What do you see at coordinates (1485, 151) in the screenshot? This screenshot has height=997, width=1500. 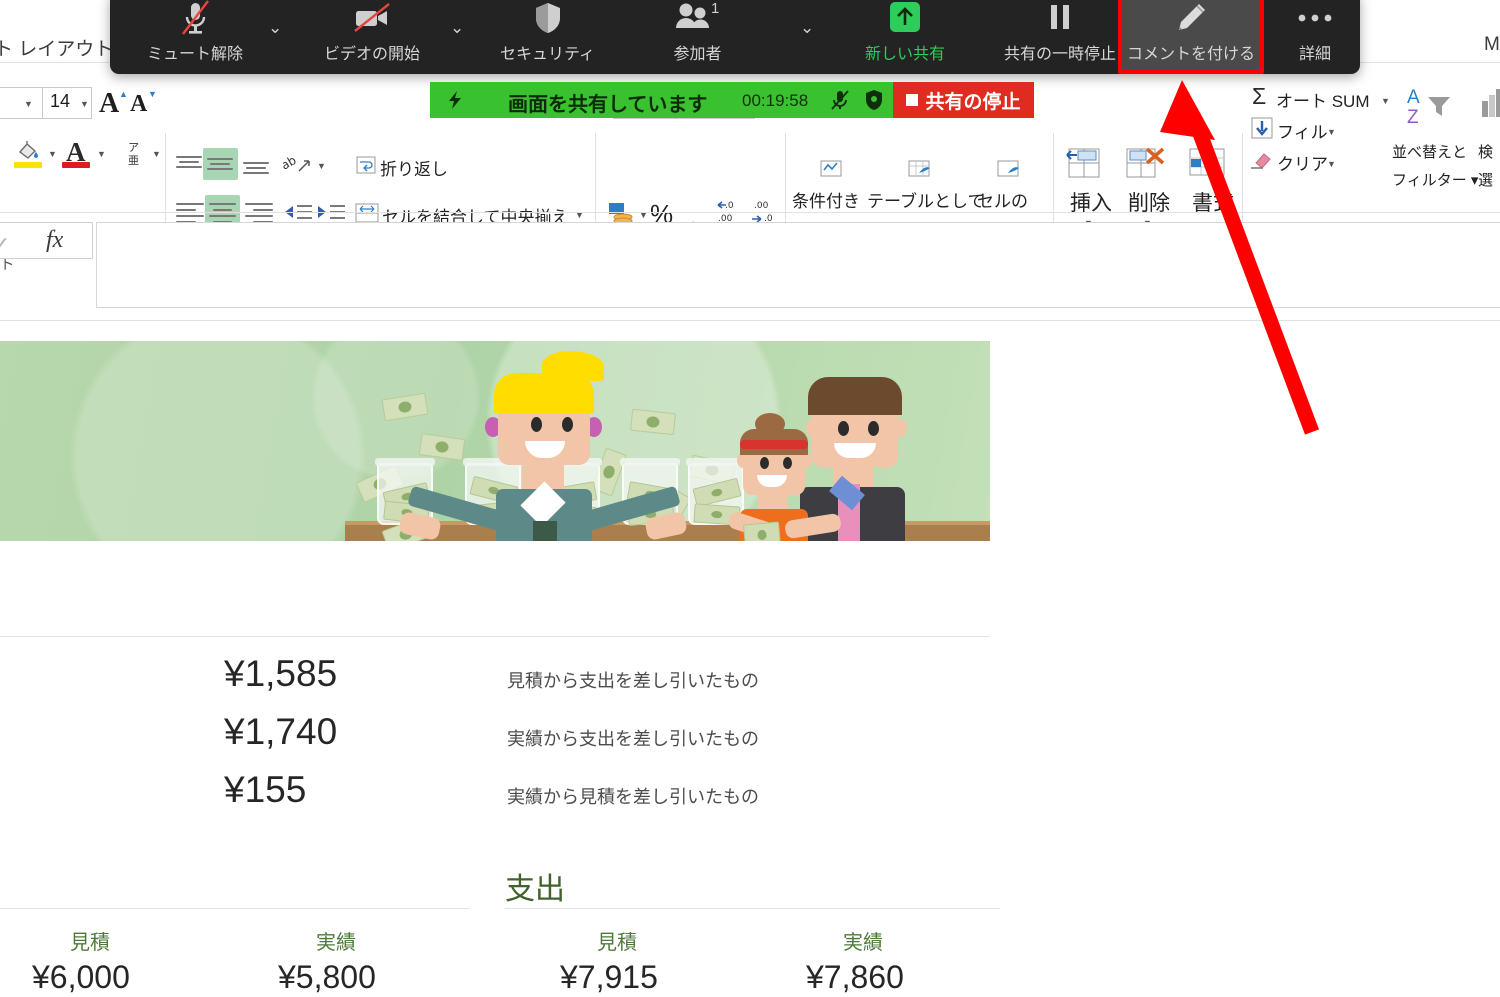 I see `find-select-line1: 検` at bounding box center [1485, 151].